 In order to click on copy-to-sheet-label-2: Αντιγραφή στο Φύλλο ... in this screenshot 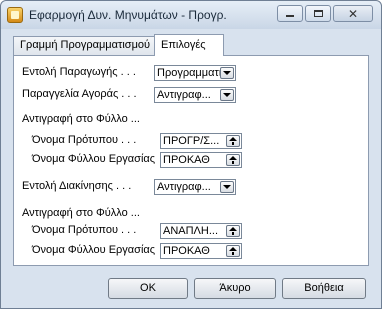, I will do `click(81, 213)`.